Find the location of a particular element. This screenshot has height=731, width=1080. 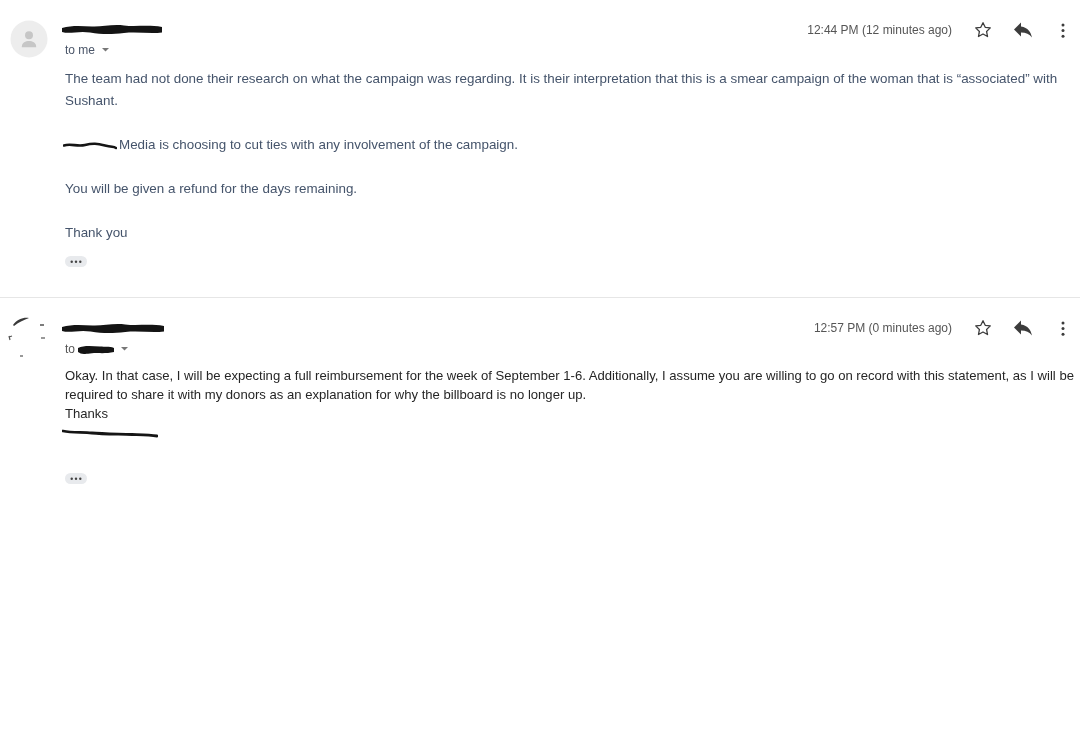

recipient-label: to me is located at coordinates (80, 50).